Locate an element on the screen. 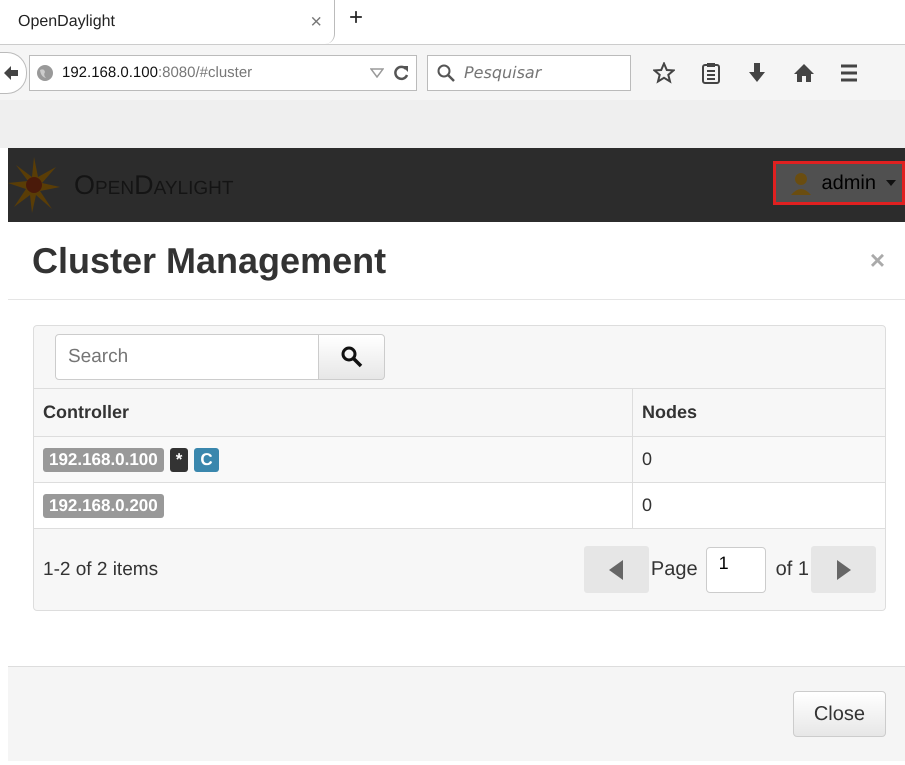 This screenshot has height=765, width=905. clipboard-icon is located at coordinates (711, 73).